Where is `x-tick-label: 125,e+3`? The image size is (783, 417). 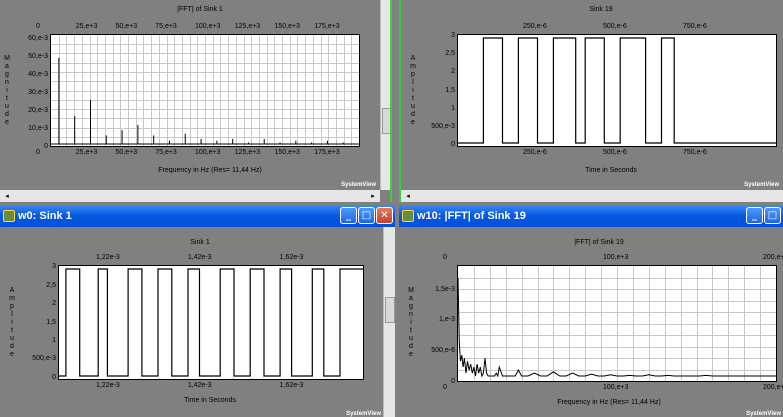
x-tick-label: 125,e+3 is located at coordinates (247, 152).